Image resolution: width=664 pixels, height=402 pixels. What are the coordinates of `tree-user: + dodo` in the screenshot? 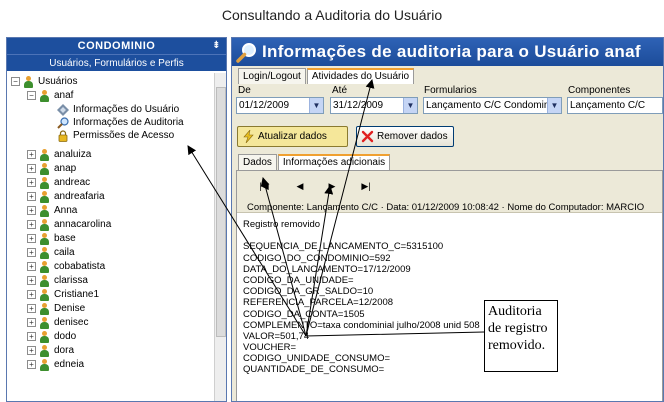 It's located at (51, 336).